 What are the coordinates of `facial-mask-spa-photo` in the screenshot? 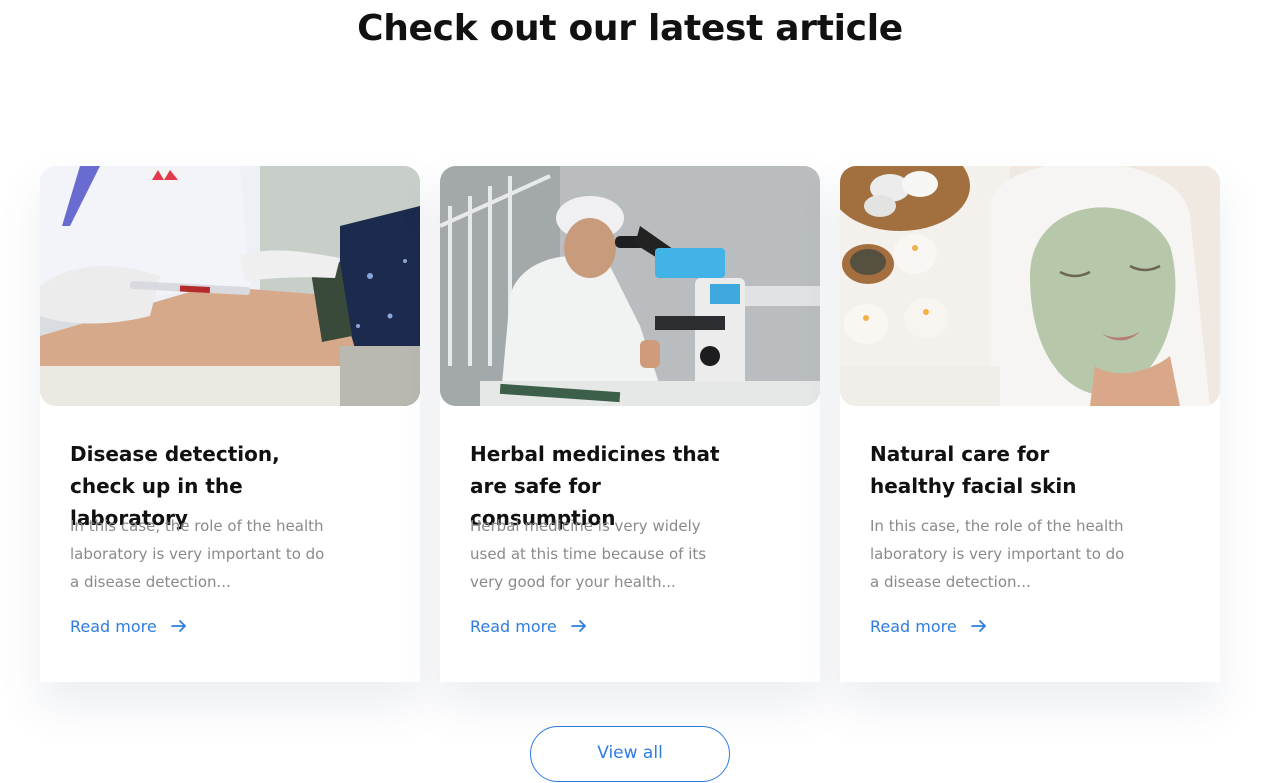 It's located at (1030, 286).